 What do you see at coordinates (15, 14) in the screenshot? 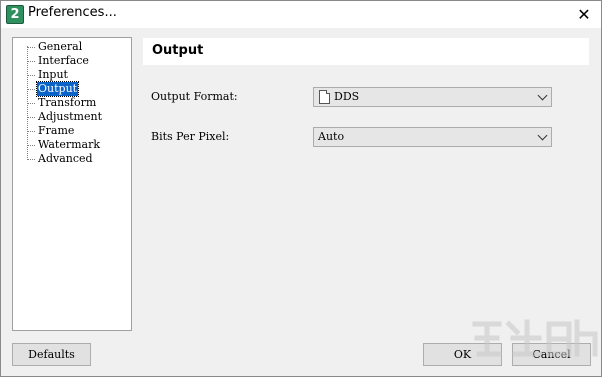
I see `app-icon: 2` at bounding box center [15, 14].